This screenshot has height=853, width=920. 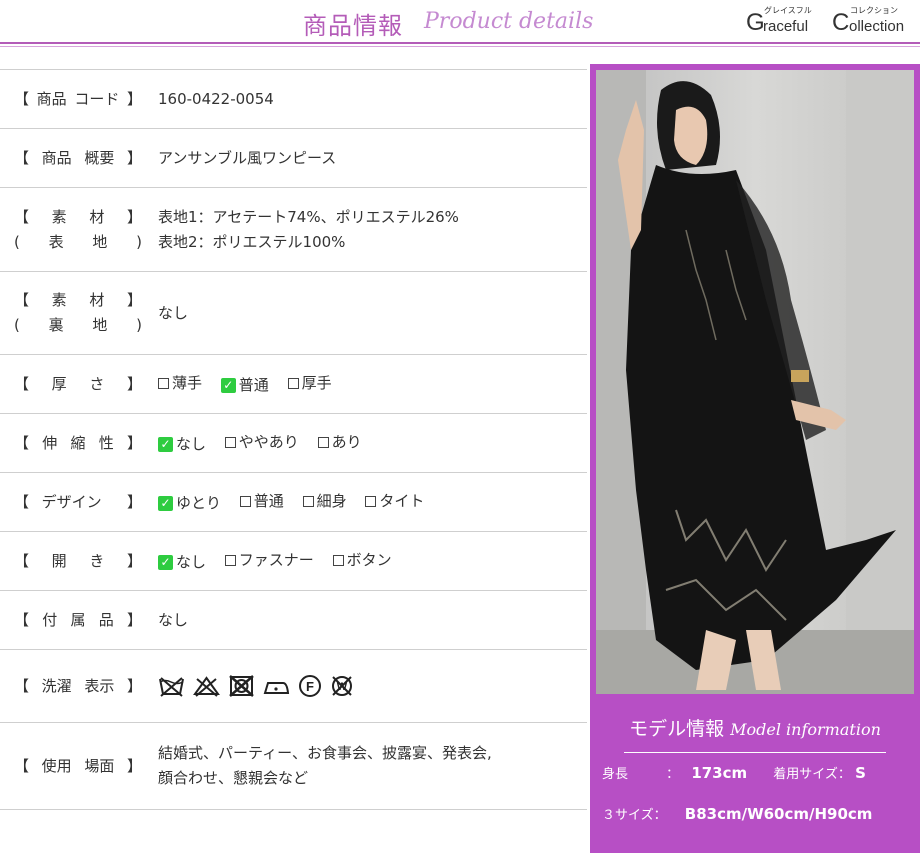 I want to click on no-wash-icon, so click(x=171, y=687).